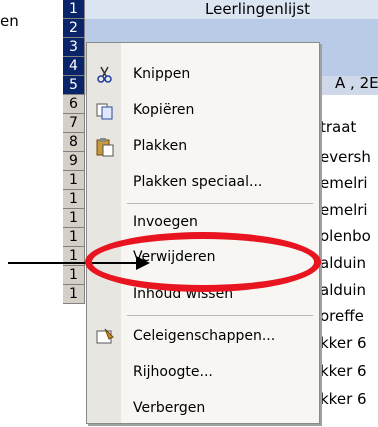  What do you see at coordinates (74, 104) in the screenshot?
I see `row-header: 6` at bounding box center [74, 104].